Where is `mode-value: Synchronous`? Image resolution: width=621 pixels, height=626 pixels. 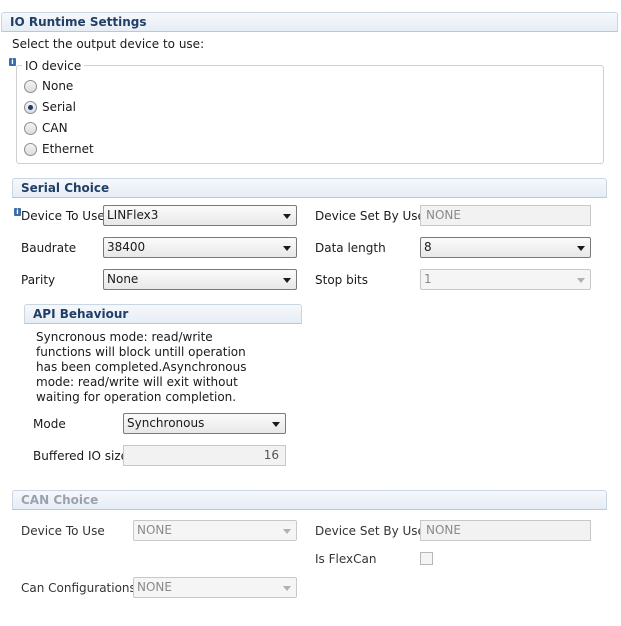 mode-value: Synchronous is located at coordinates (166, 423).